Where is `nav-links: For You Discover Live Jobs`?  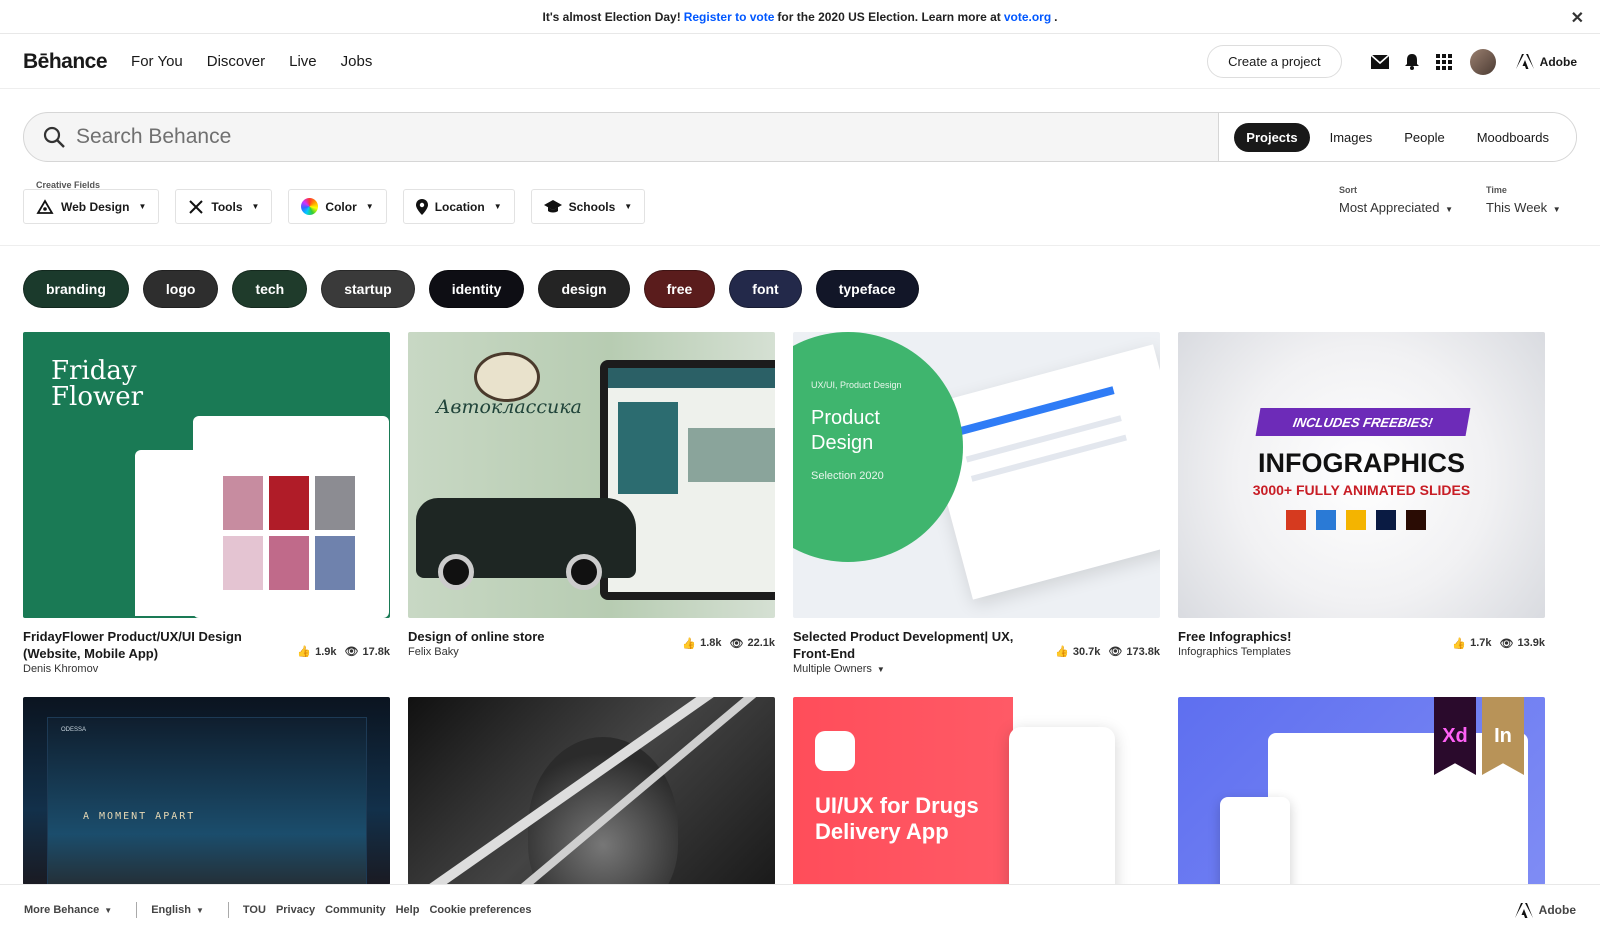 nav-links: For You Discover Live Jobs is located at coordinates (251, 61).